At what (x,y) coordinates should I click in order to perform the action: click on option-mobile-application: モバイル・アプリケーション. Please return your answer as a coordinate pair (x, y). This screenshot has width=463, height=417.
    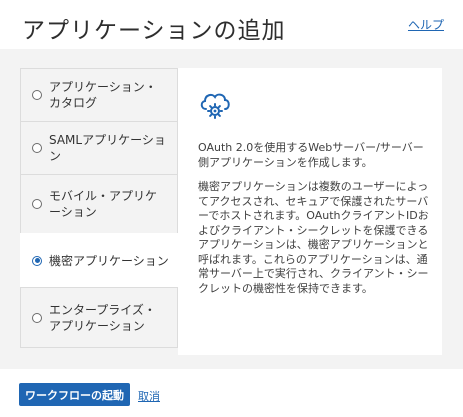
    Looking at the image, I should click on (99, 204).